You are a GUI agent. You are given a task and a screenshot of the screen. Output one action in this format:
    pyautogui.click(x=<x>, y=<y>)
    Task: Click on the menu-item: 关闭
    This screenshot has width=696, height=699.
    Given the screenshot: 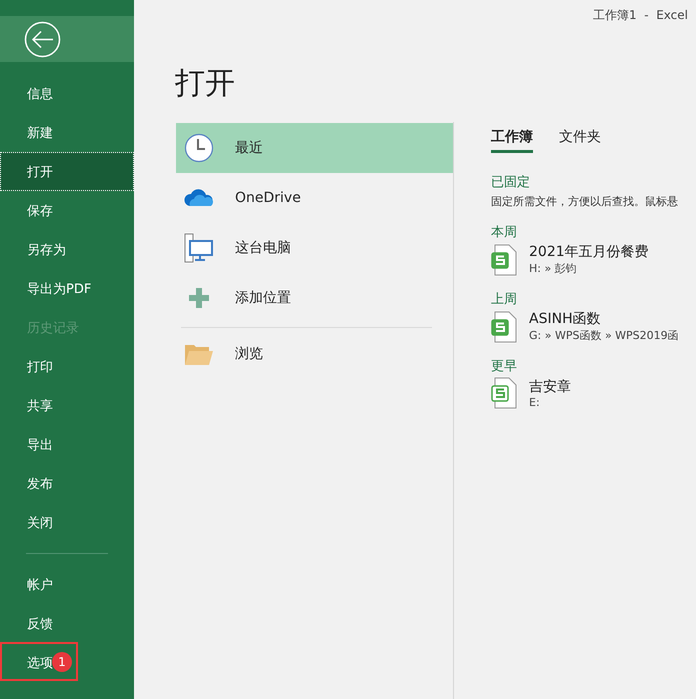 What is the action you would take?
    pyautogui.click(x=67, y=522)
    